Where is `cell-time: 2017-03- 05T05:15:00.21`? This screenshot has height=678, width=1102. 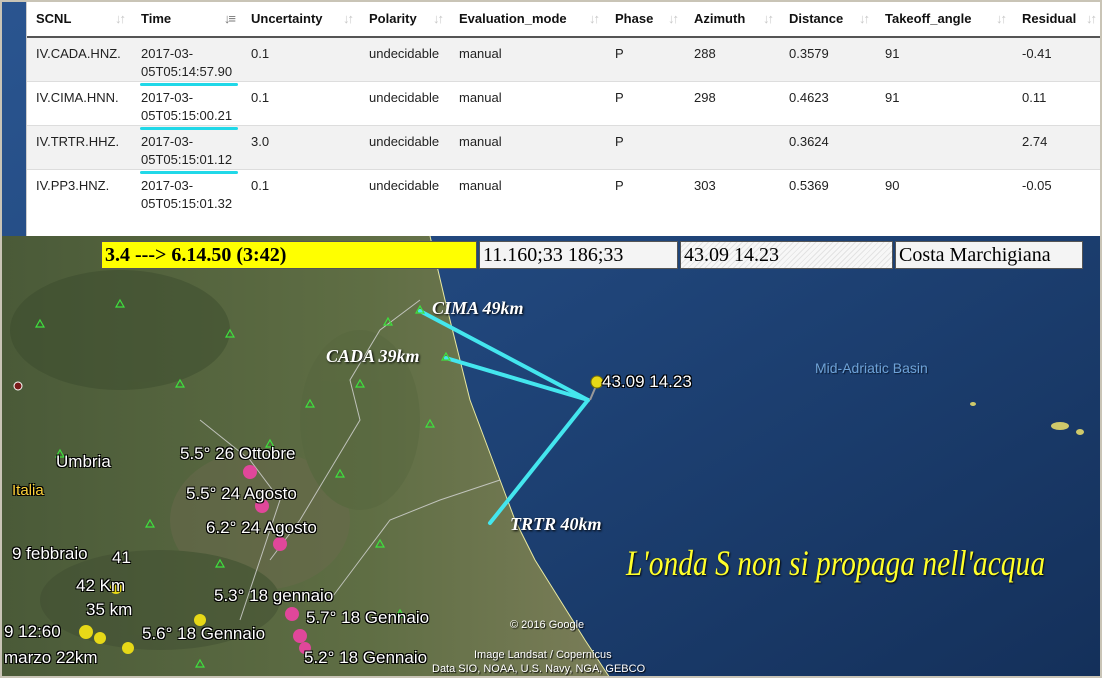 cell-time: 2017-03- 05T05:15:00.21 is located at coordinates (187, 105).